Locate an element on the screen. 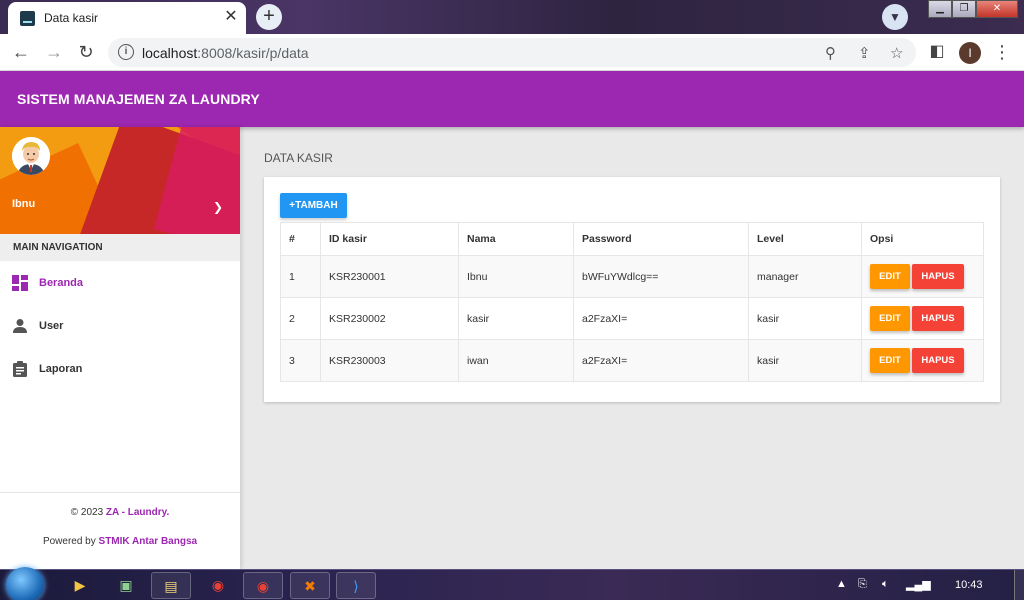 The width and height of the screenshot is (1024, 600). task-manager-icon: ▣ is located at coordinates (126, 585).